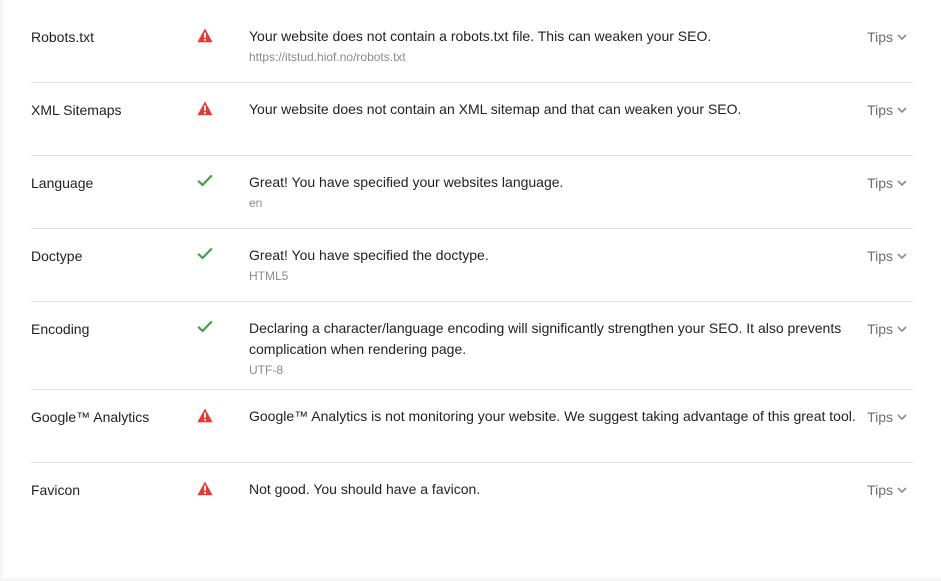  What do you see at coordinates (63, 37) in the screenshot?
I see `check-label: Robots.txt` at bounding box center [63, 37].